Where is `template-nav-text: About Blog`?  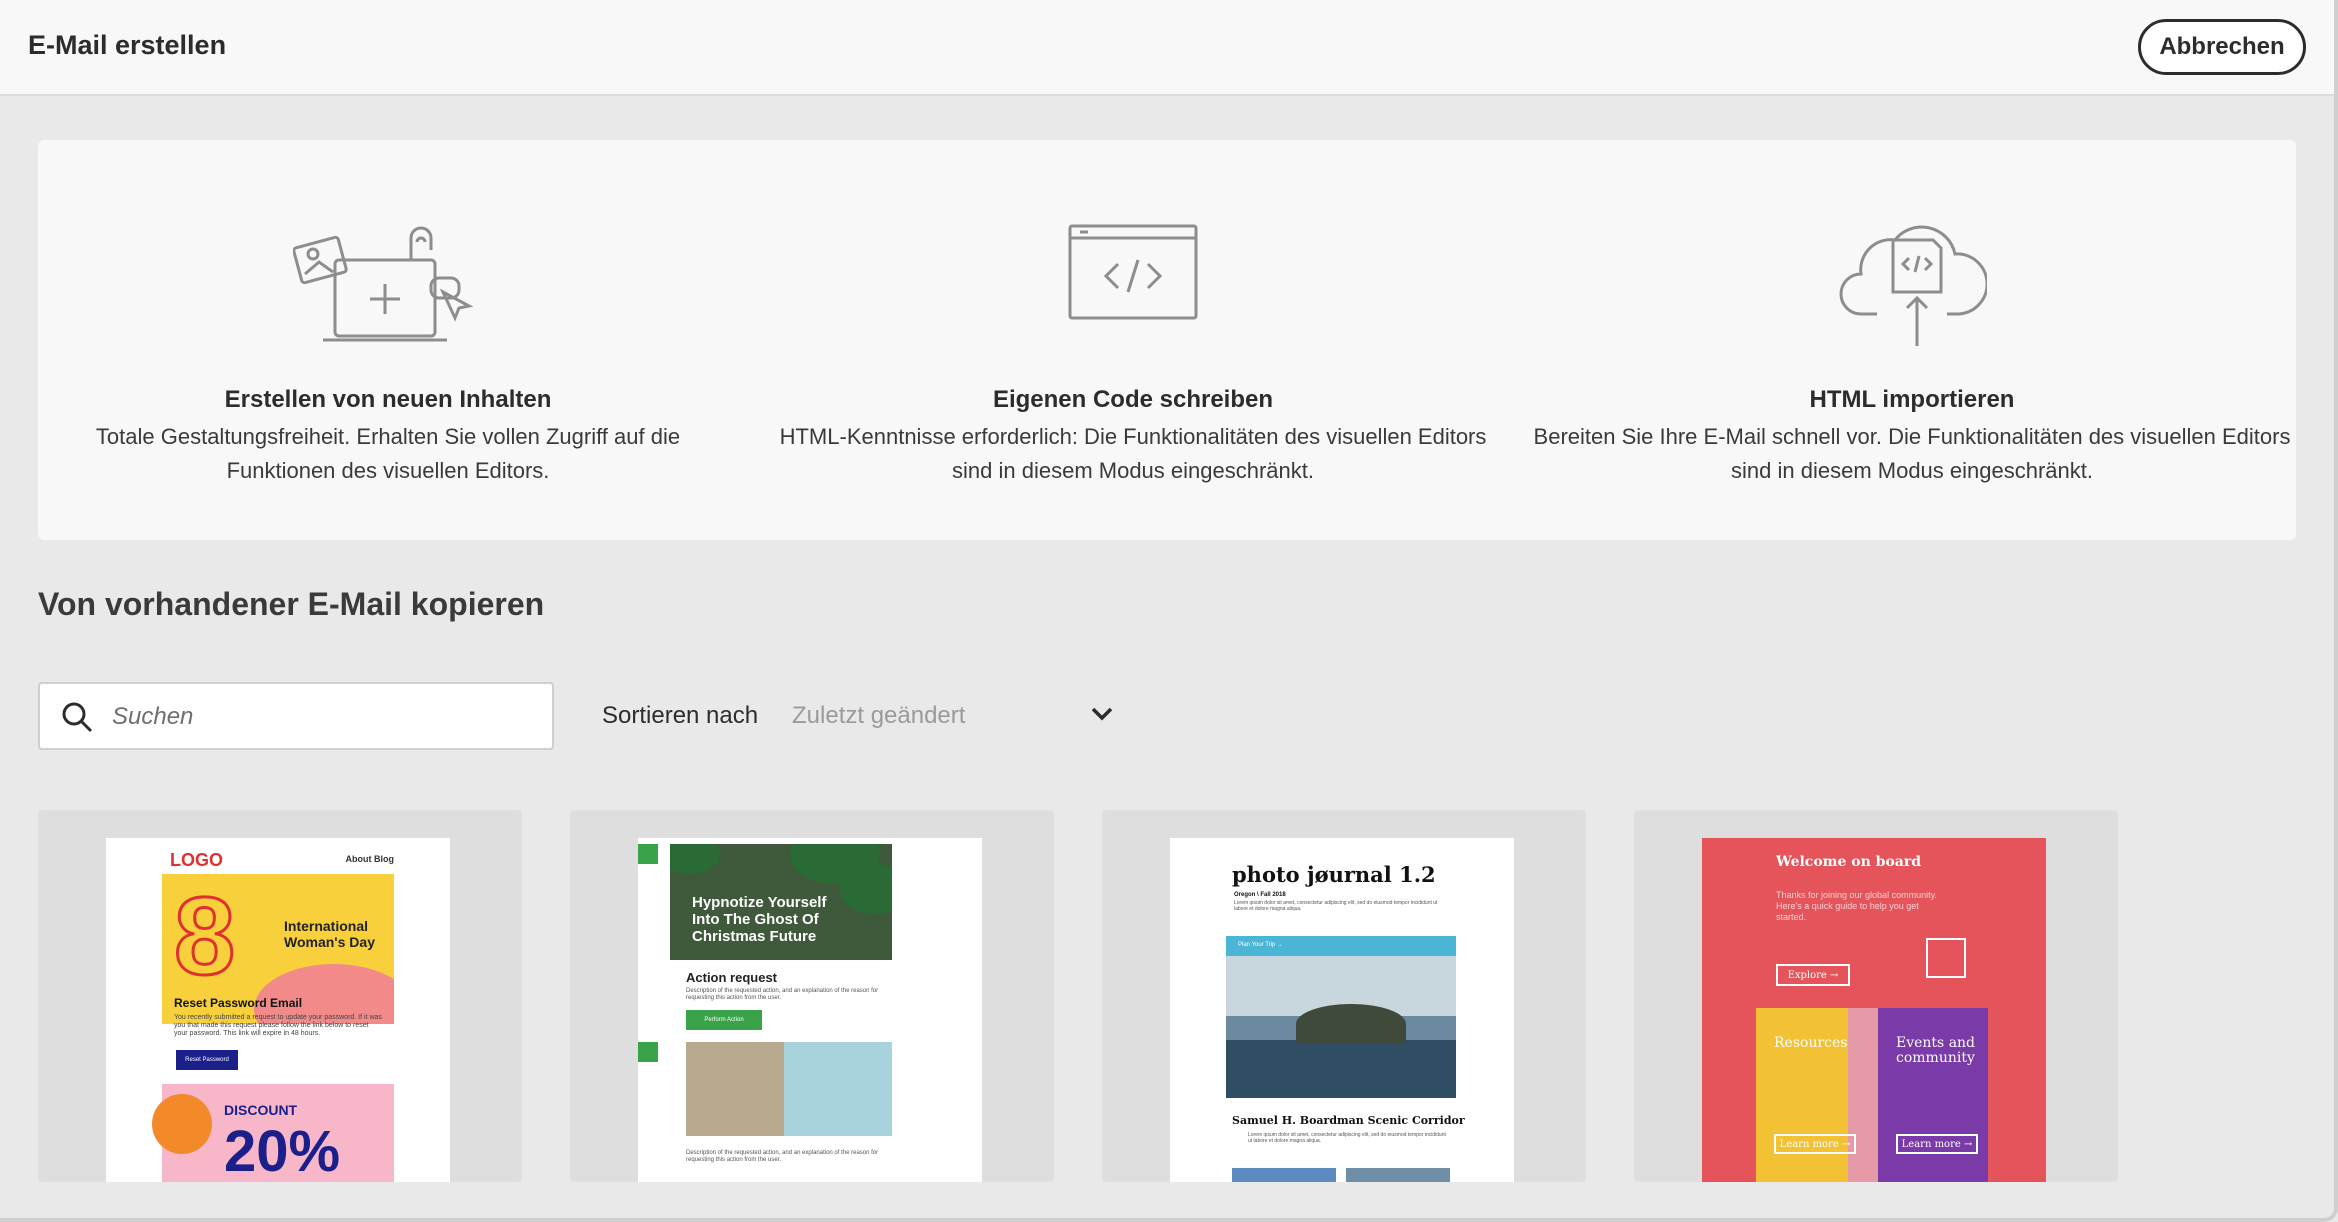
template-nav-text: About Blog is located at coordinates (370, 859).